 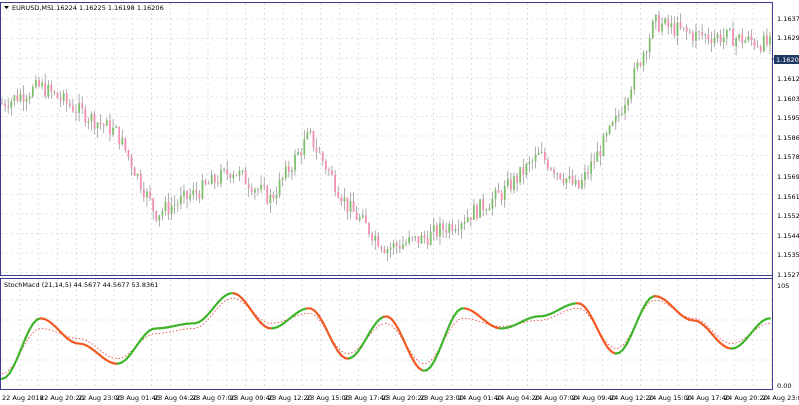 I want to click on price-tick: 1.16120, so click(x=788, y=79).